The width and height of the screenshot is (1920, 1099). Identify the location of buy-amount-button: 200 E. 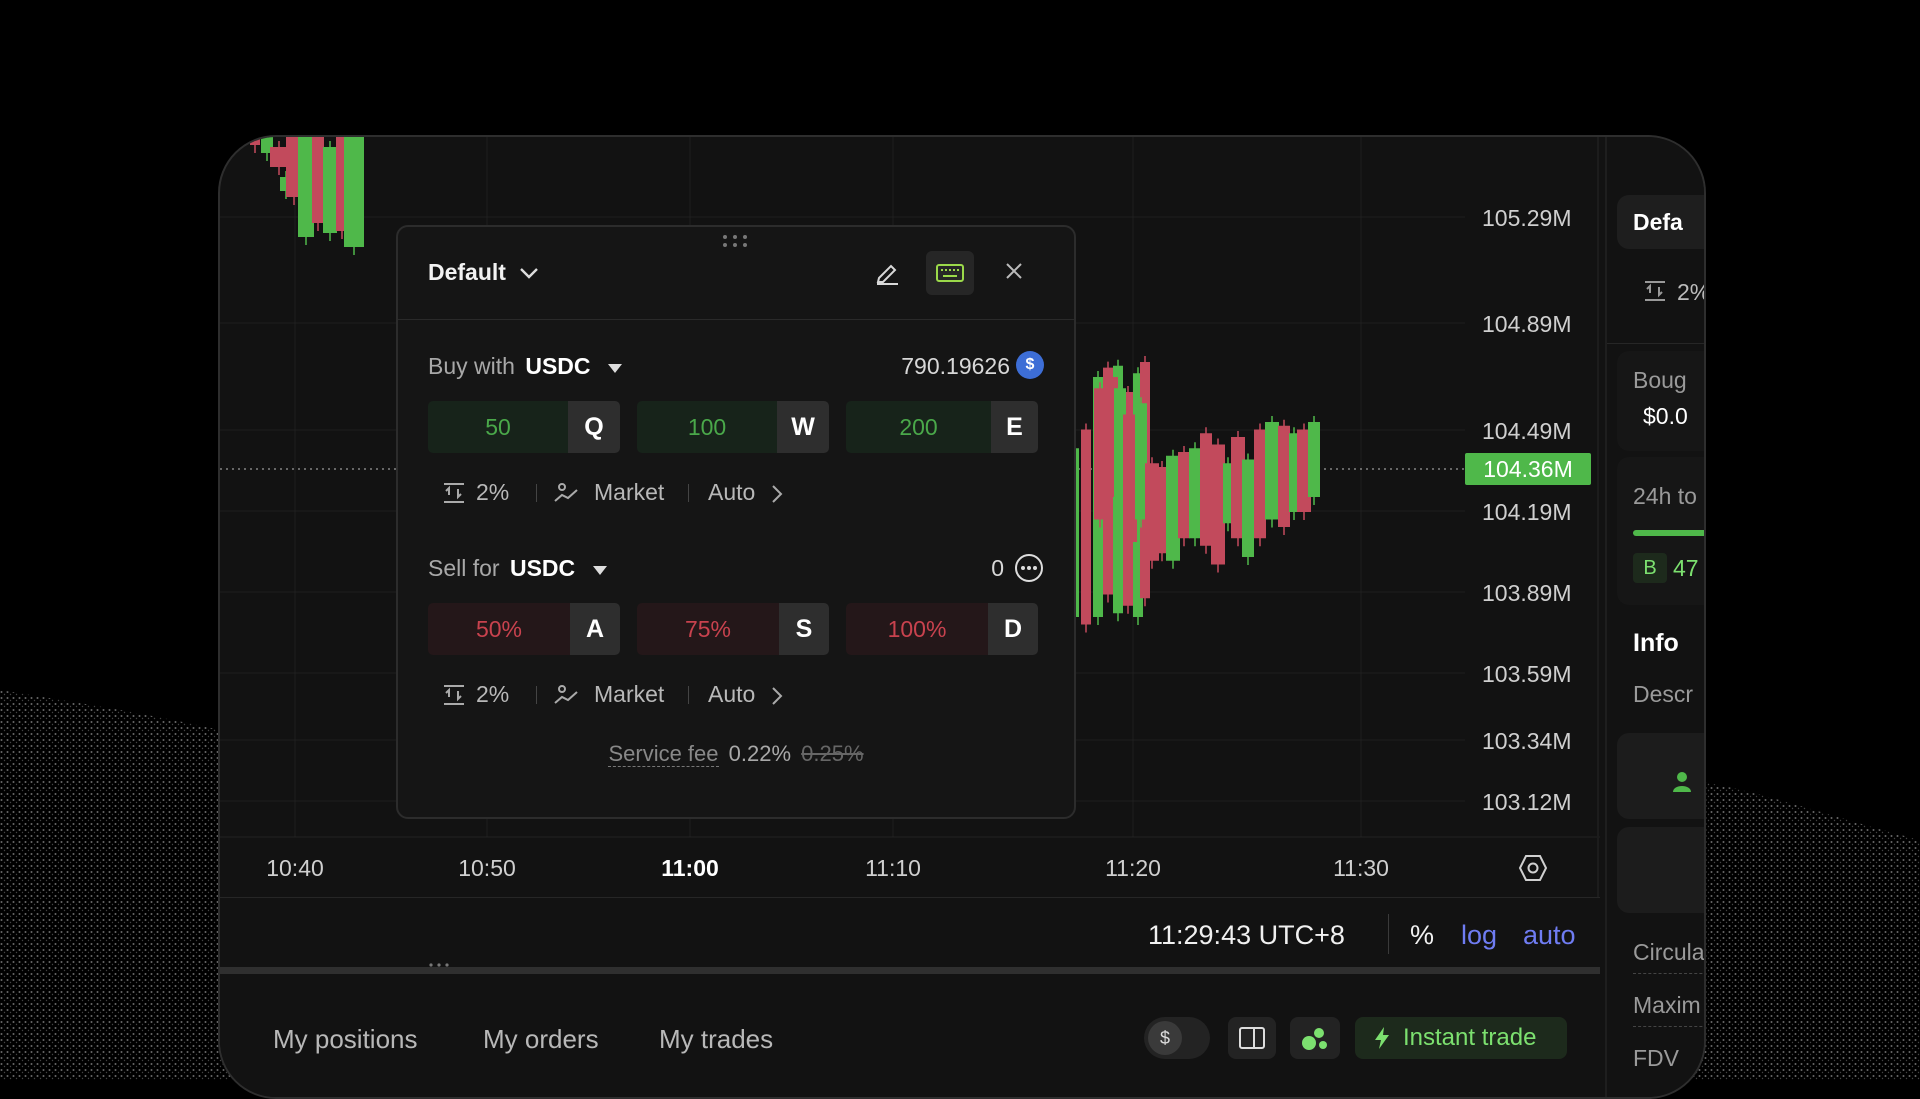
(942, 427).